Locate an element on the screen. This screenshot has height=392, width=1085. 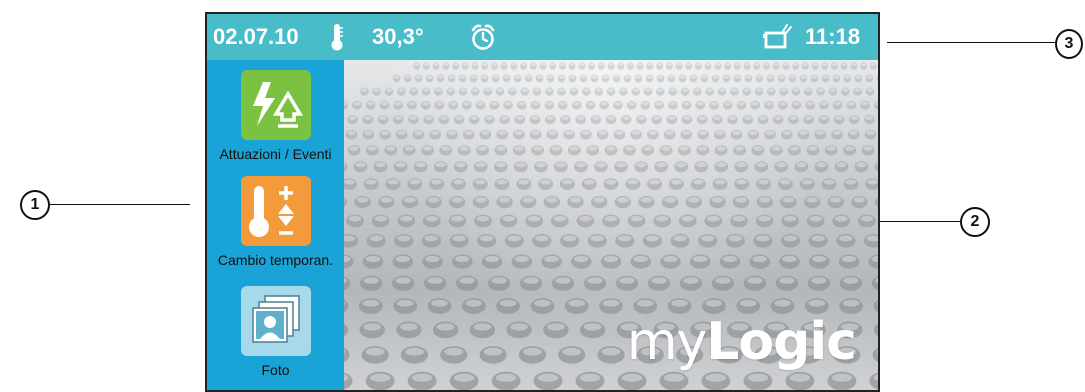
answering-machine-icon is located at coordinates (778, 37).